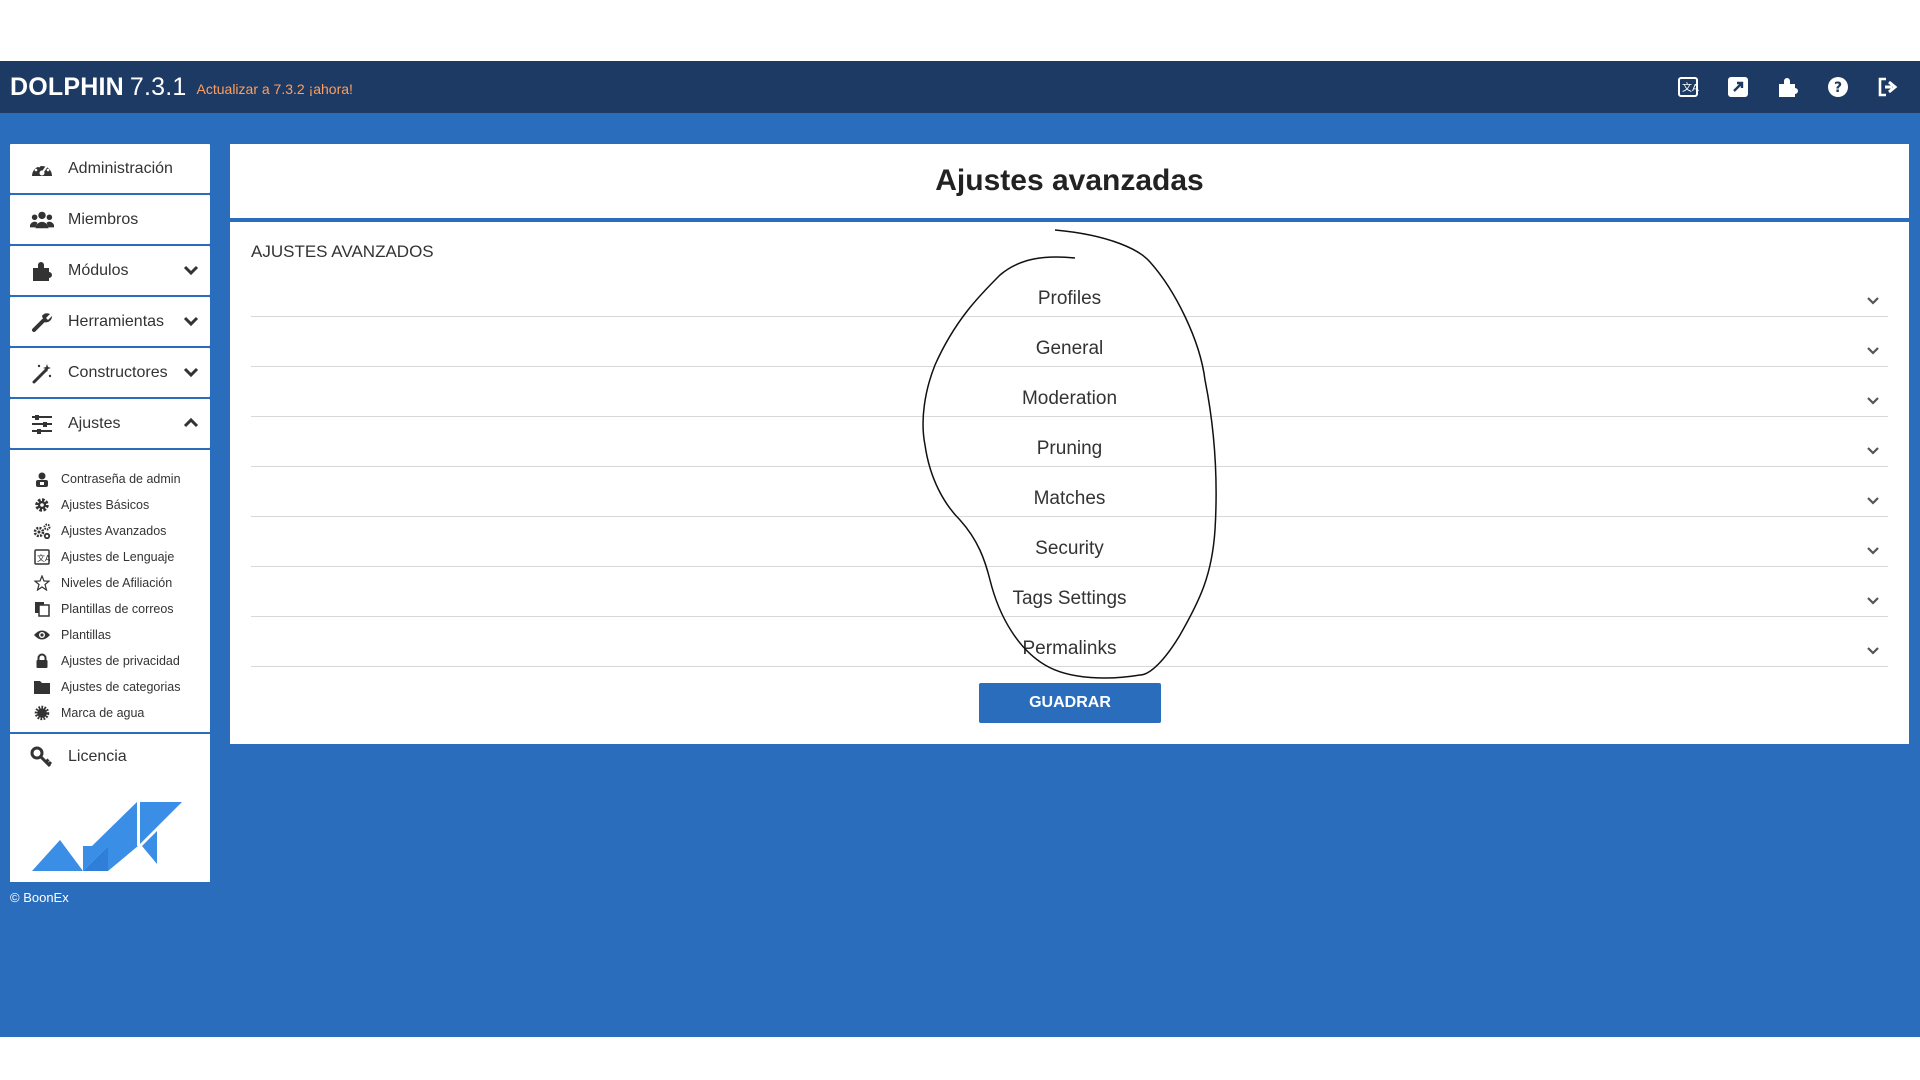 The image size is (1920, 1080). What do you see at coordinates (42, 757) in the screenshot?
I see `key-icon` at bounding box center [42, 757].